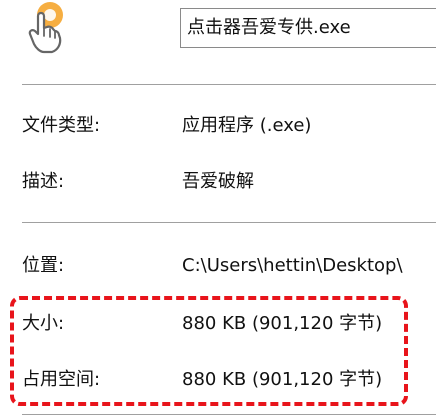  What do you see at coordinates (43, 265) in the screenshot?
I see `location-label: 位置:` at bounding box center [43, 265].